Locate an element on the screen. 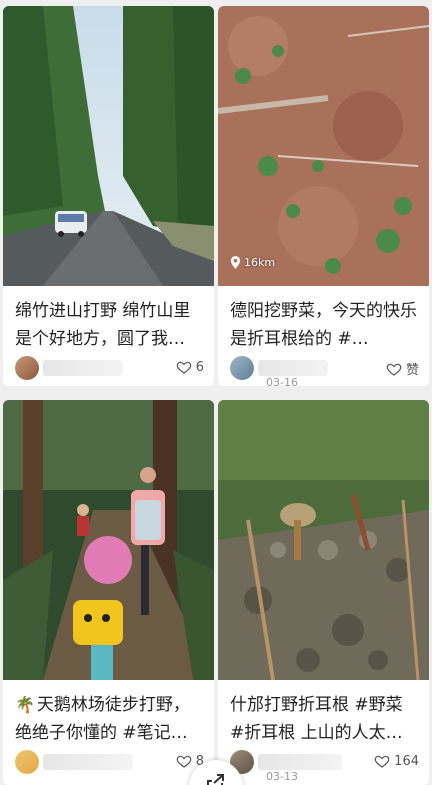  like-count: 6 is located at coordinates (199, 367).